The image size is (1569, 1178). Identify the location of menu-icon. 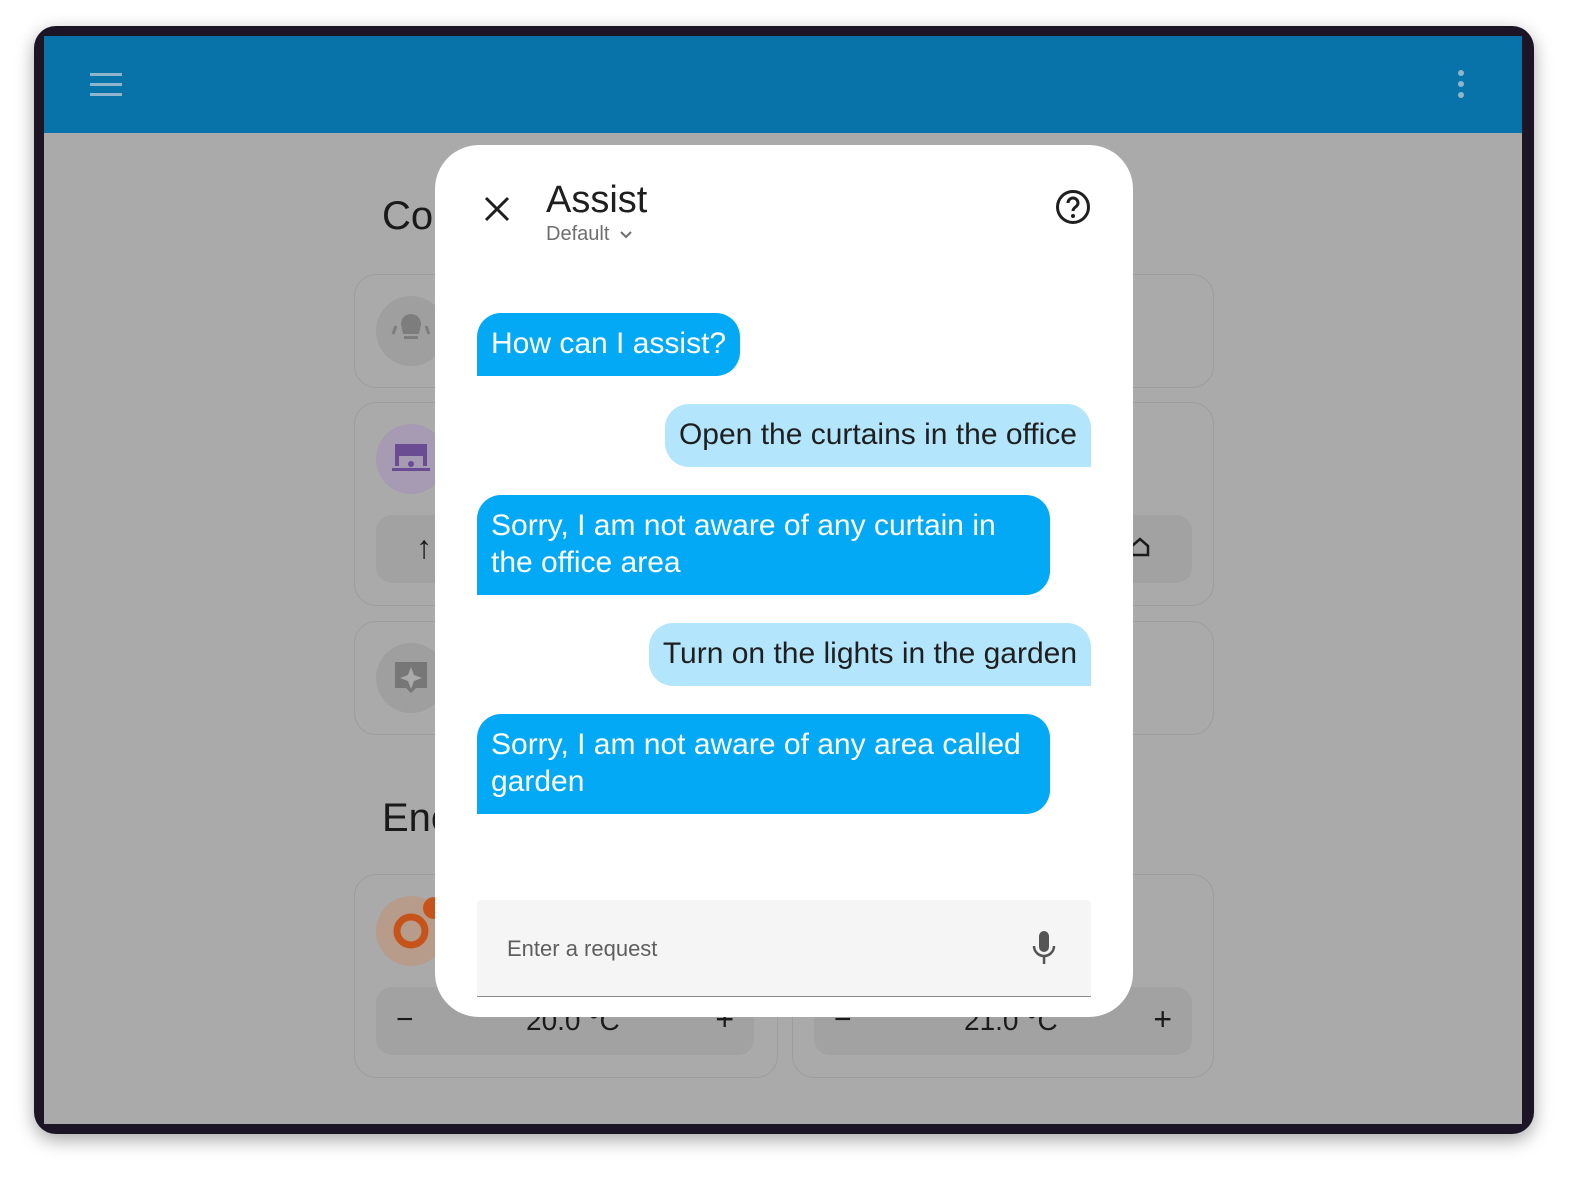
(106, 85).